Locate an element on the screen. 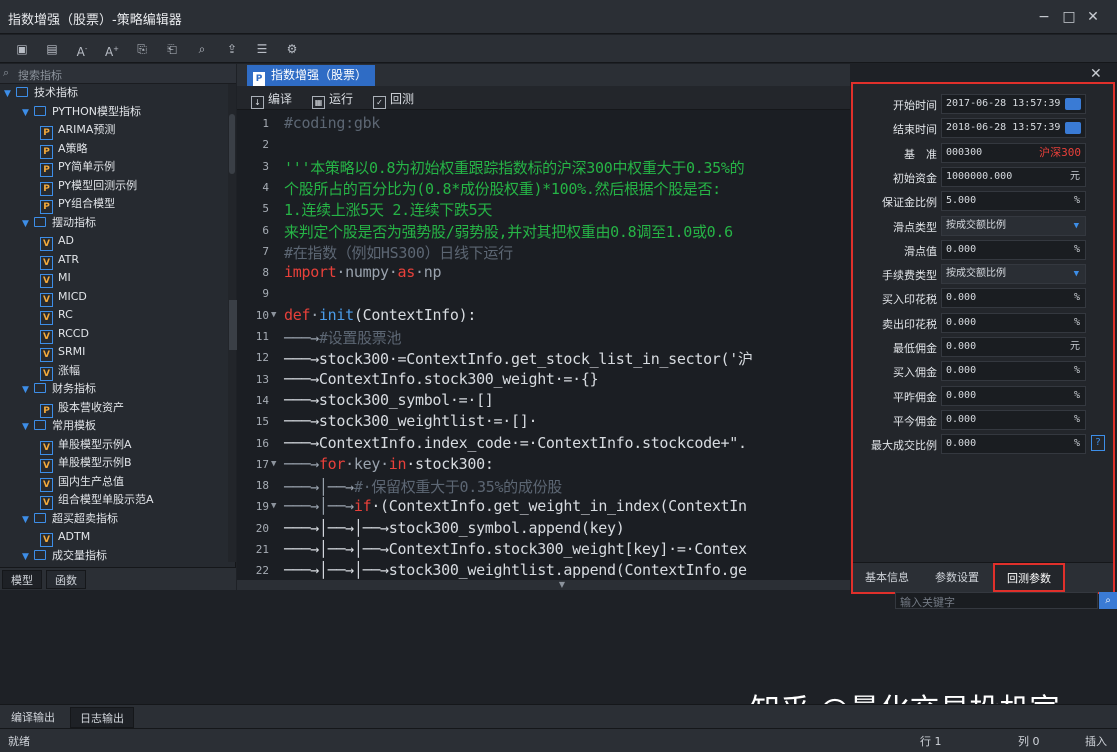 This screenshot has width=1117, height=752. code-line: ───→ContextInfo.stock300_weight·=·{} is located at coordinates (441, 379).